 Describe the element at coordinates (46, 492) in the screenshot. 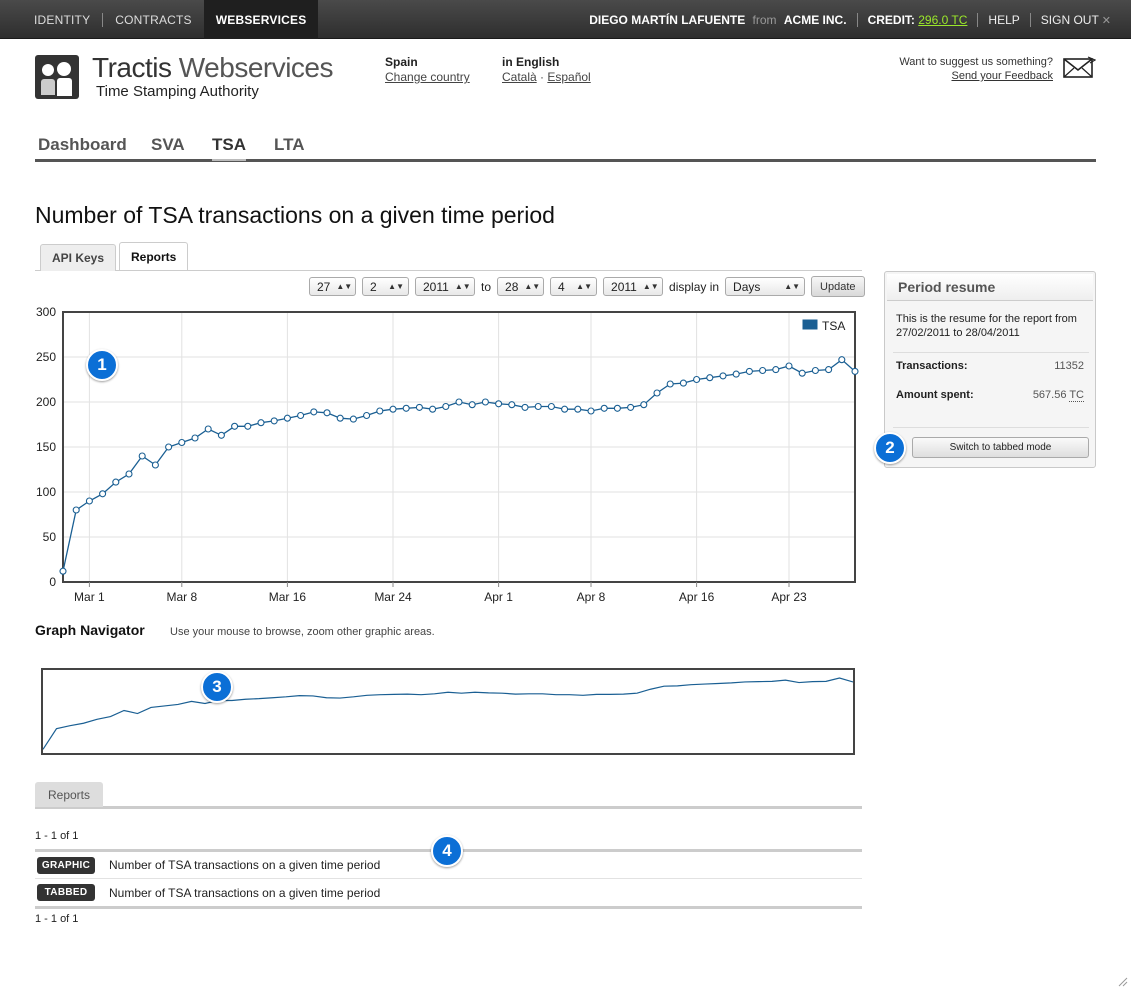

I see `y-tick-label: 100` at that location.